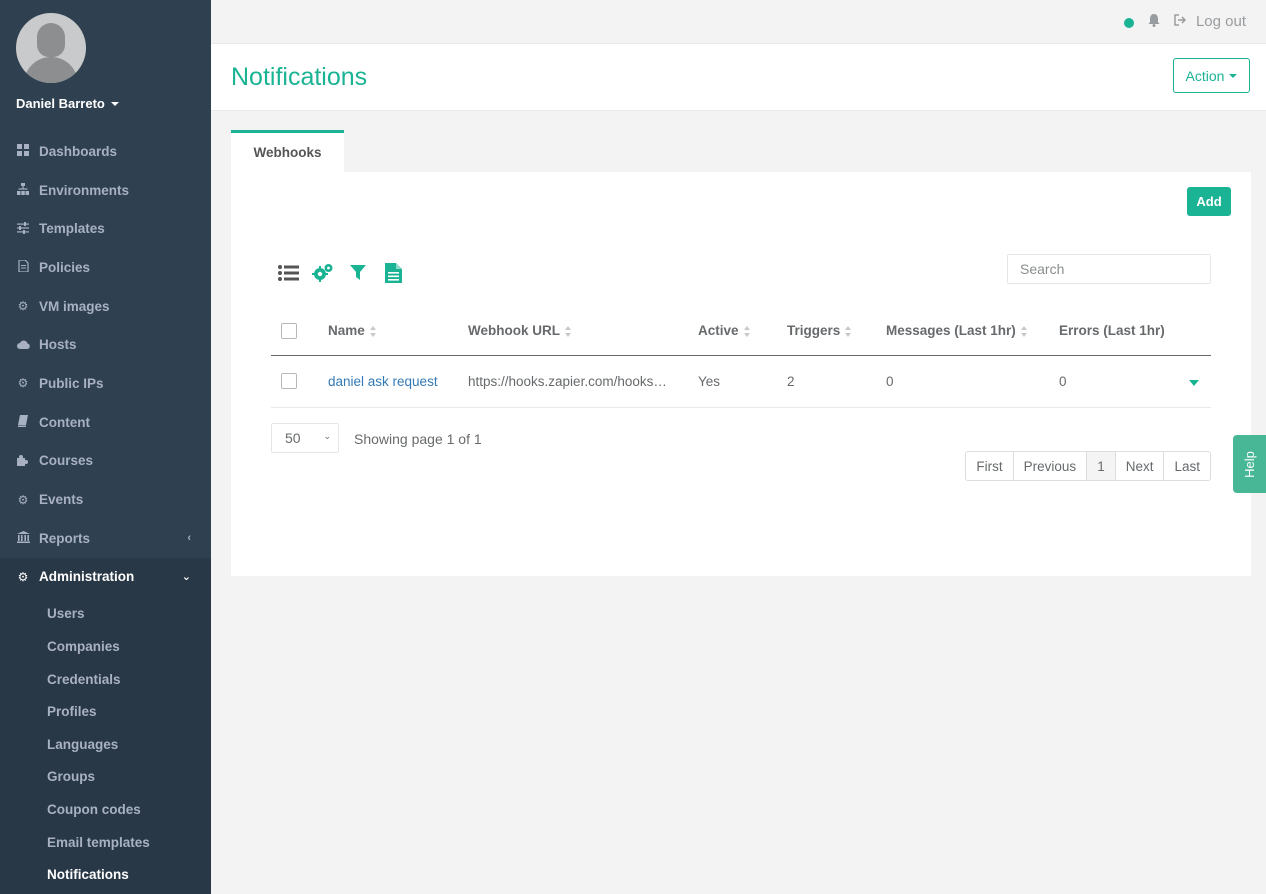  Describe the element at coordinates (340, 273) in the screenshot. I see `table-toolbar` at that location.